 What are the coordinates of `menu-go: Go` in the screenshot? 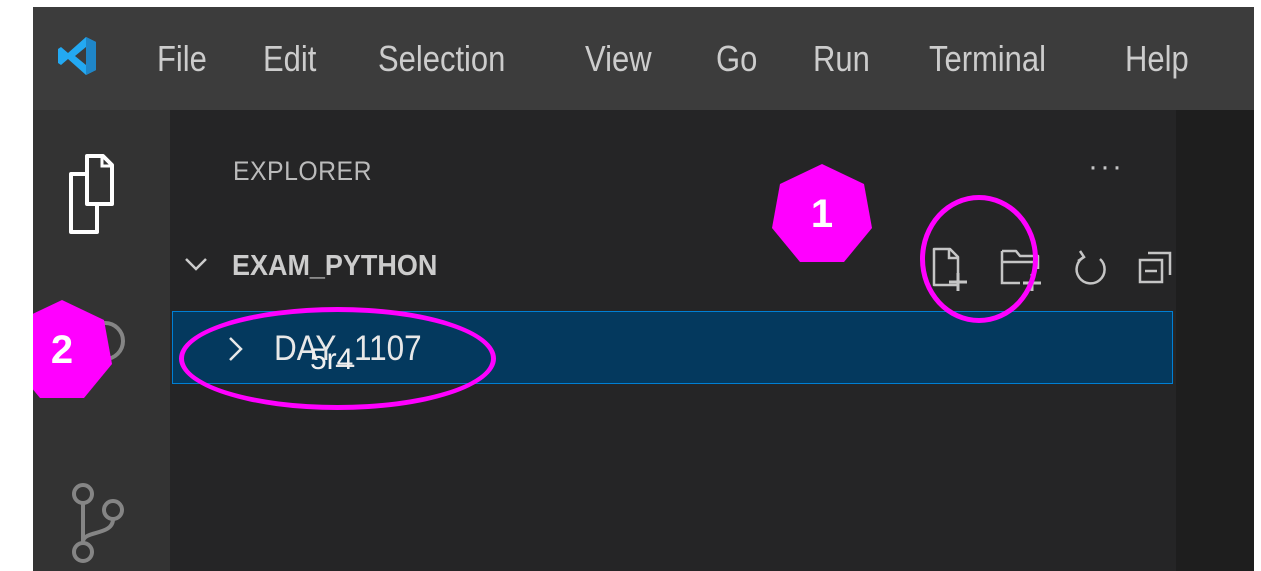 It's located at (736, 59).